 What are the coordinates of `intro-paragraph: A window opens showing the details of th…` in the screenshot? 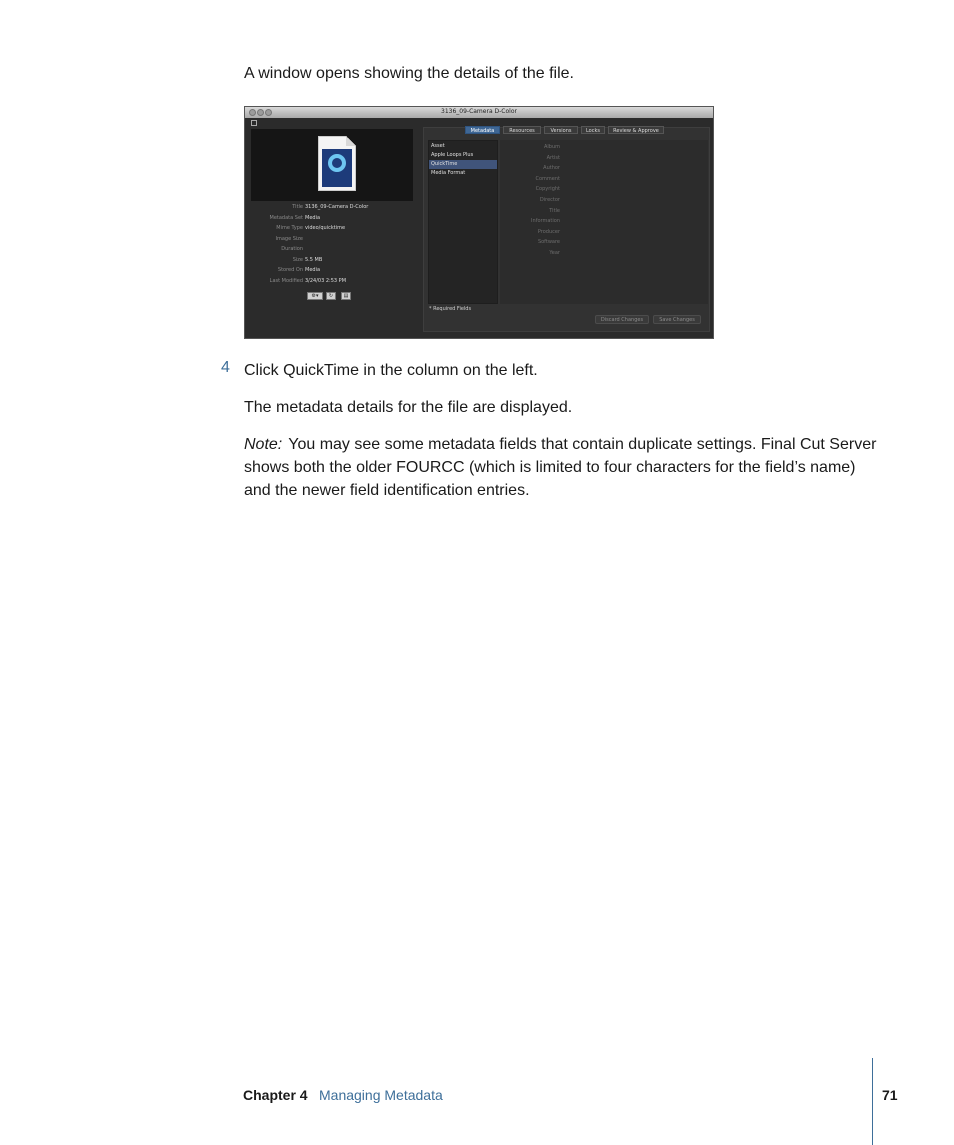 It's located at (409, 73).